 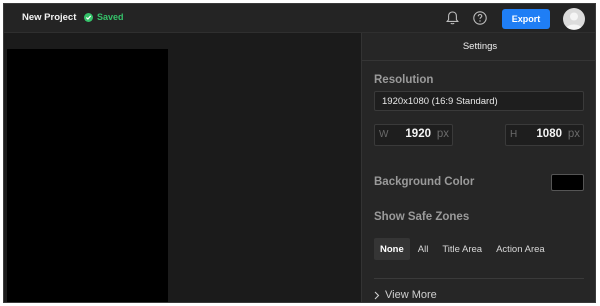 I want to click on saved-status: Saved, so click(x=104, y=17).